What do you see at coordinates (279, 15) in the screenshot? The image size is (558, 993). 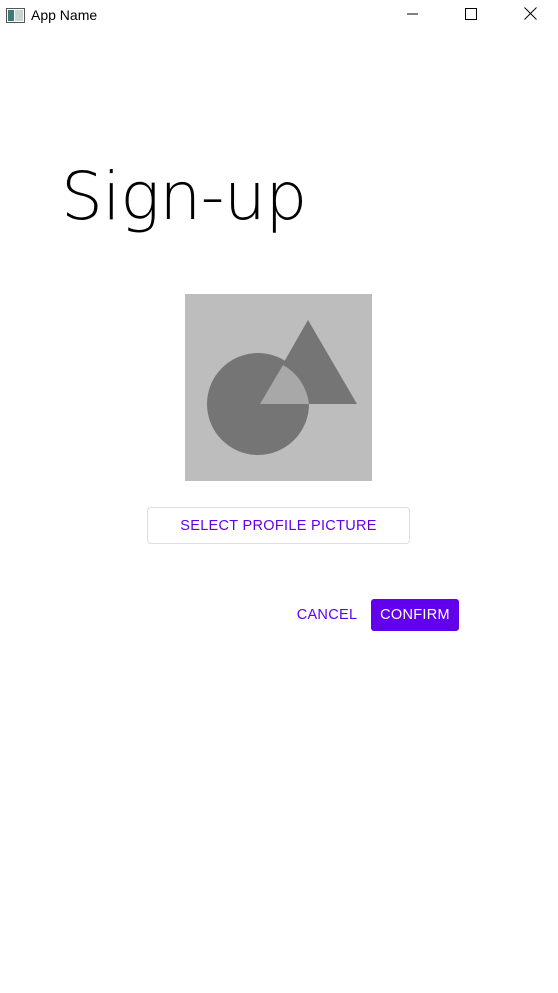 I see `title-bar: App Name` at bounding box center [279, 15].